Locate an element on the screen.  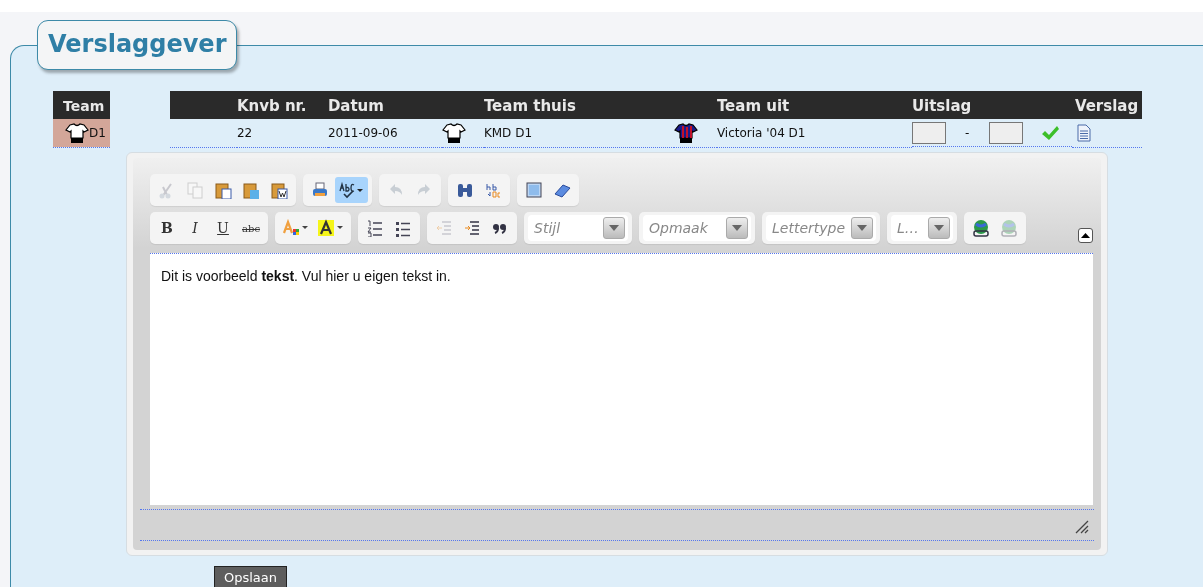
column-header: Team thuis is located at coordinates (529, 105).